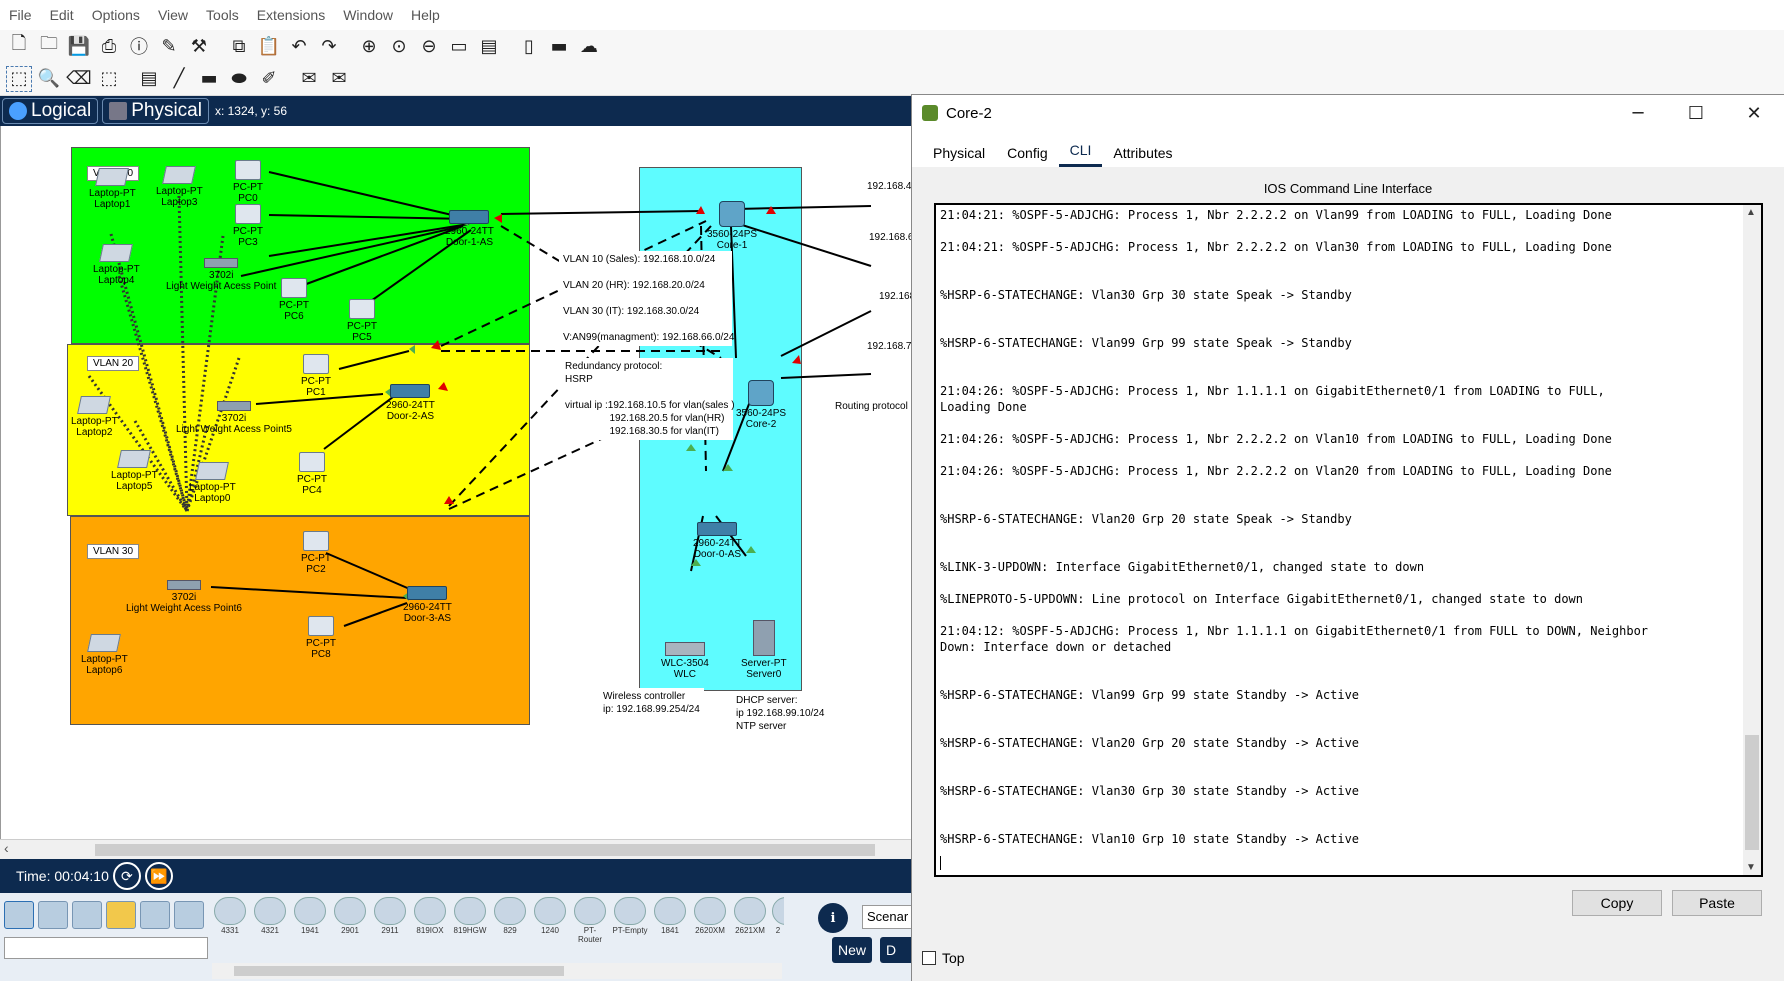 Image resolution: width=1784 pixels, height=981 pixels. I want to click on activity-wizard-icon: ✎, so click(169, 46).